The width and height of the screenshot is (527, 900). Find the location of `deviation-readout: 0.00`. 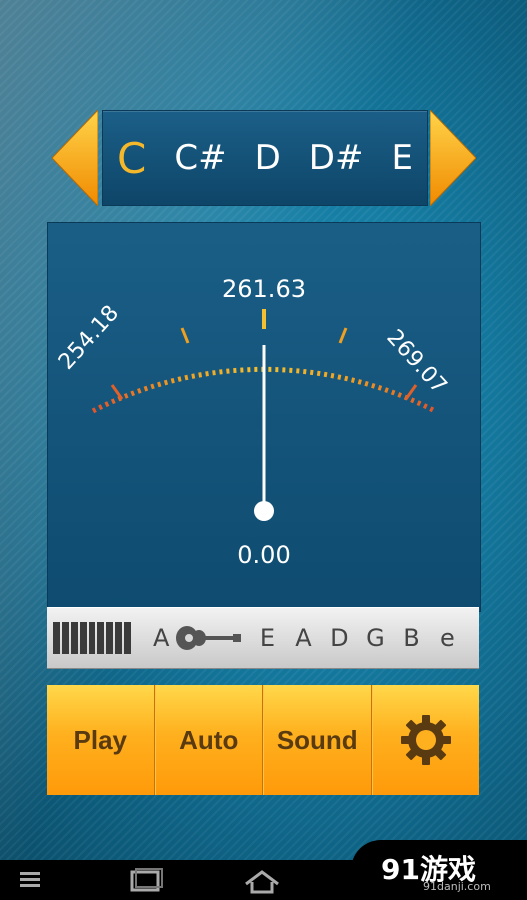

deviation-readout: 0.00 is located at coordinates (264, 555).